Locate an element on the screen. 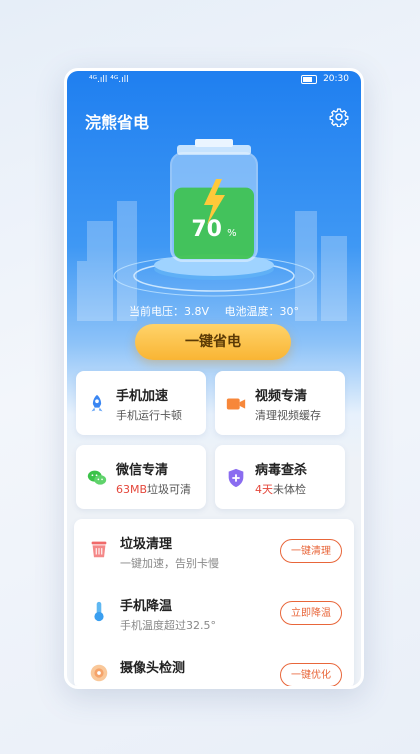  temperature-label: 电池温度：30° is located at coordinates (262, 311).